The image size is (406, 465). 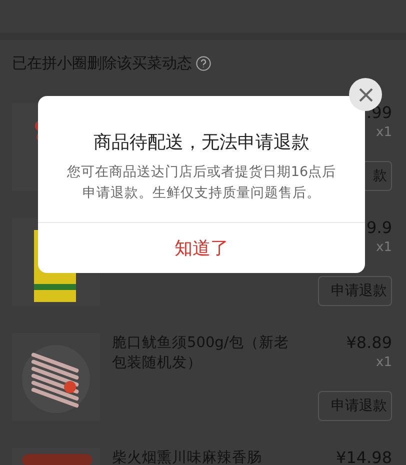 What do you see at coordinates (203, 63) in the screenshot?
I see `help-icon` at bounding box center [203, 63].